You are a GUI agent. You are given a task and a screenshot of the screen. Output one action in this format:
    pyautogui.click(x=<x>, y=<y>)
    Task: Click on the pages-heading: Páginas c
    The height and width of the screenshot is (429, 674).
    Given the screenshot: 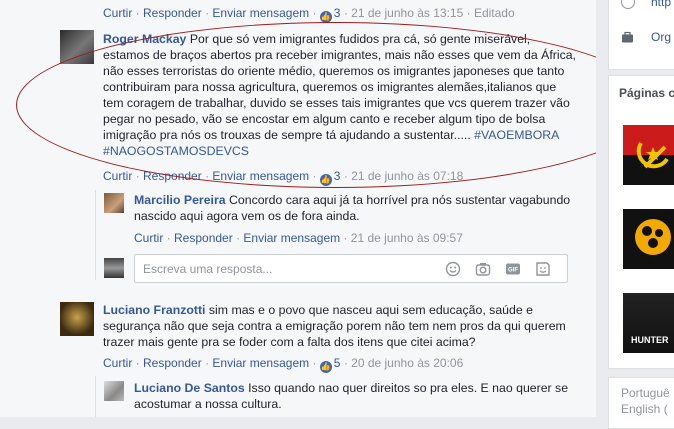 What is the action you would take?
    pyautogui.click(x=646, y=93)
    